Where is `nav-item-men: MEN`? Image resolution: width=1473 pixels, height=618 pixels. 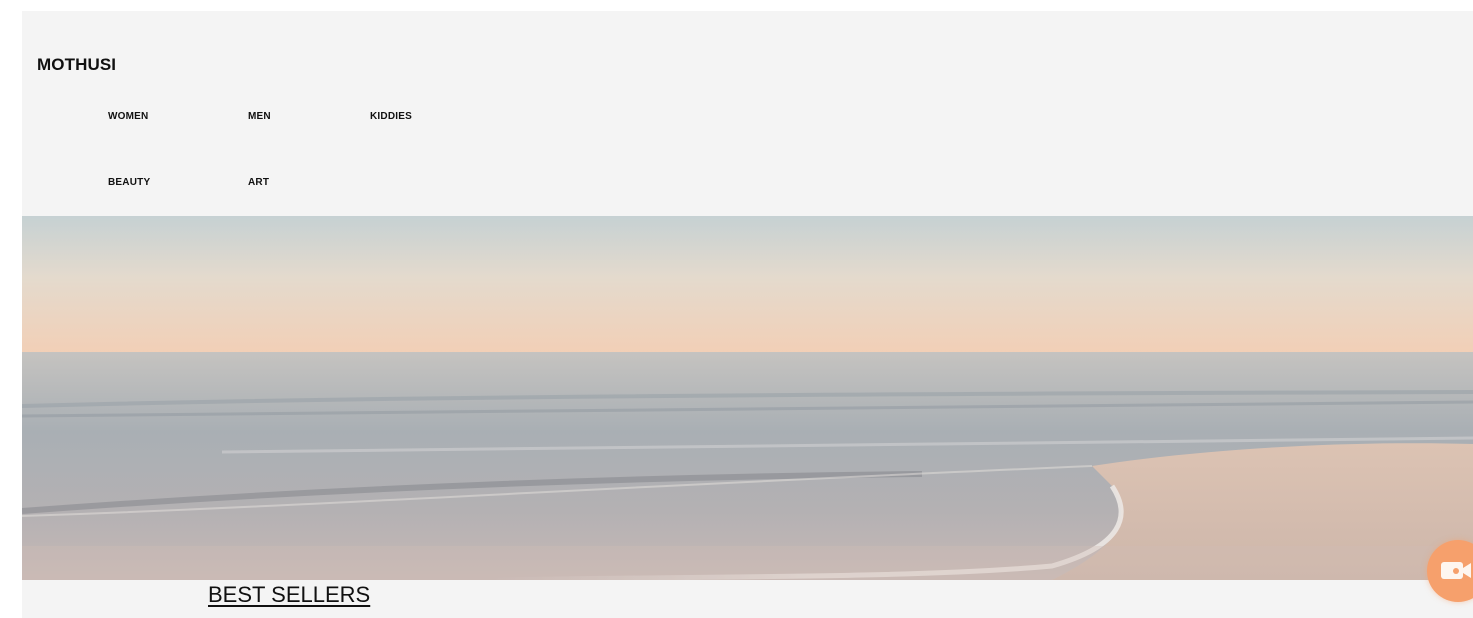 nav-item-men: MEN is located at coordinates (259, 116).